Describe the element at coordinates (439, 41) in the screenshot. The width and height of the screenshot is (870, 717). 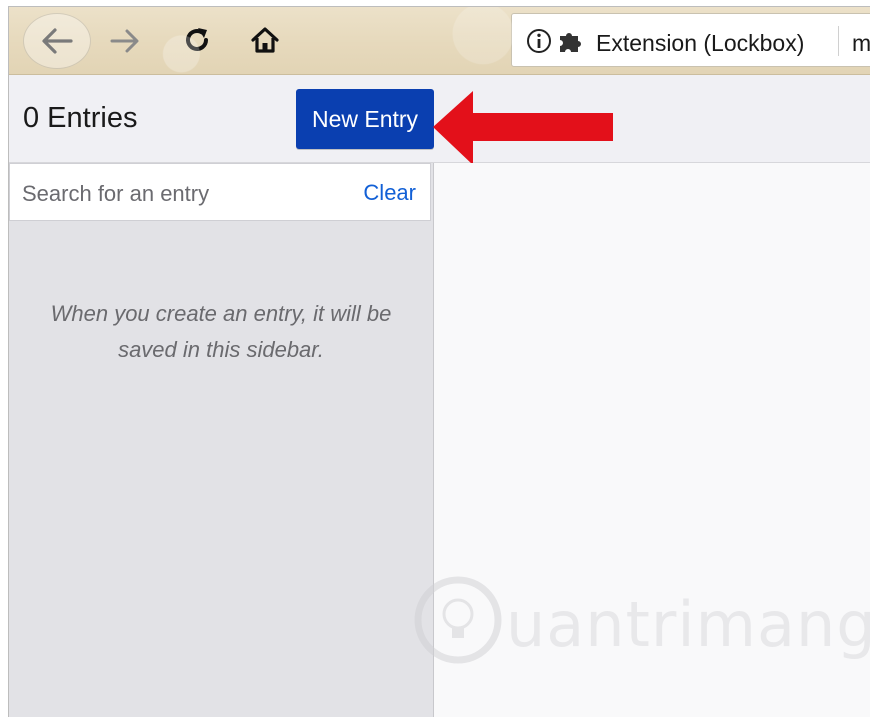
I see `browser-toolbar: Extension (Lockbox) m` at that location.